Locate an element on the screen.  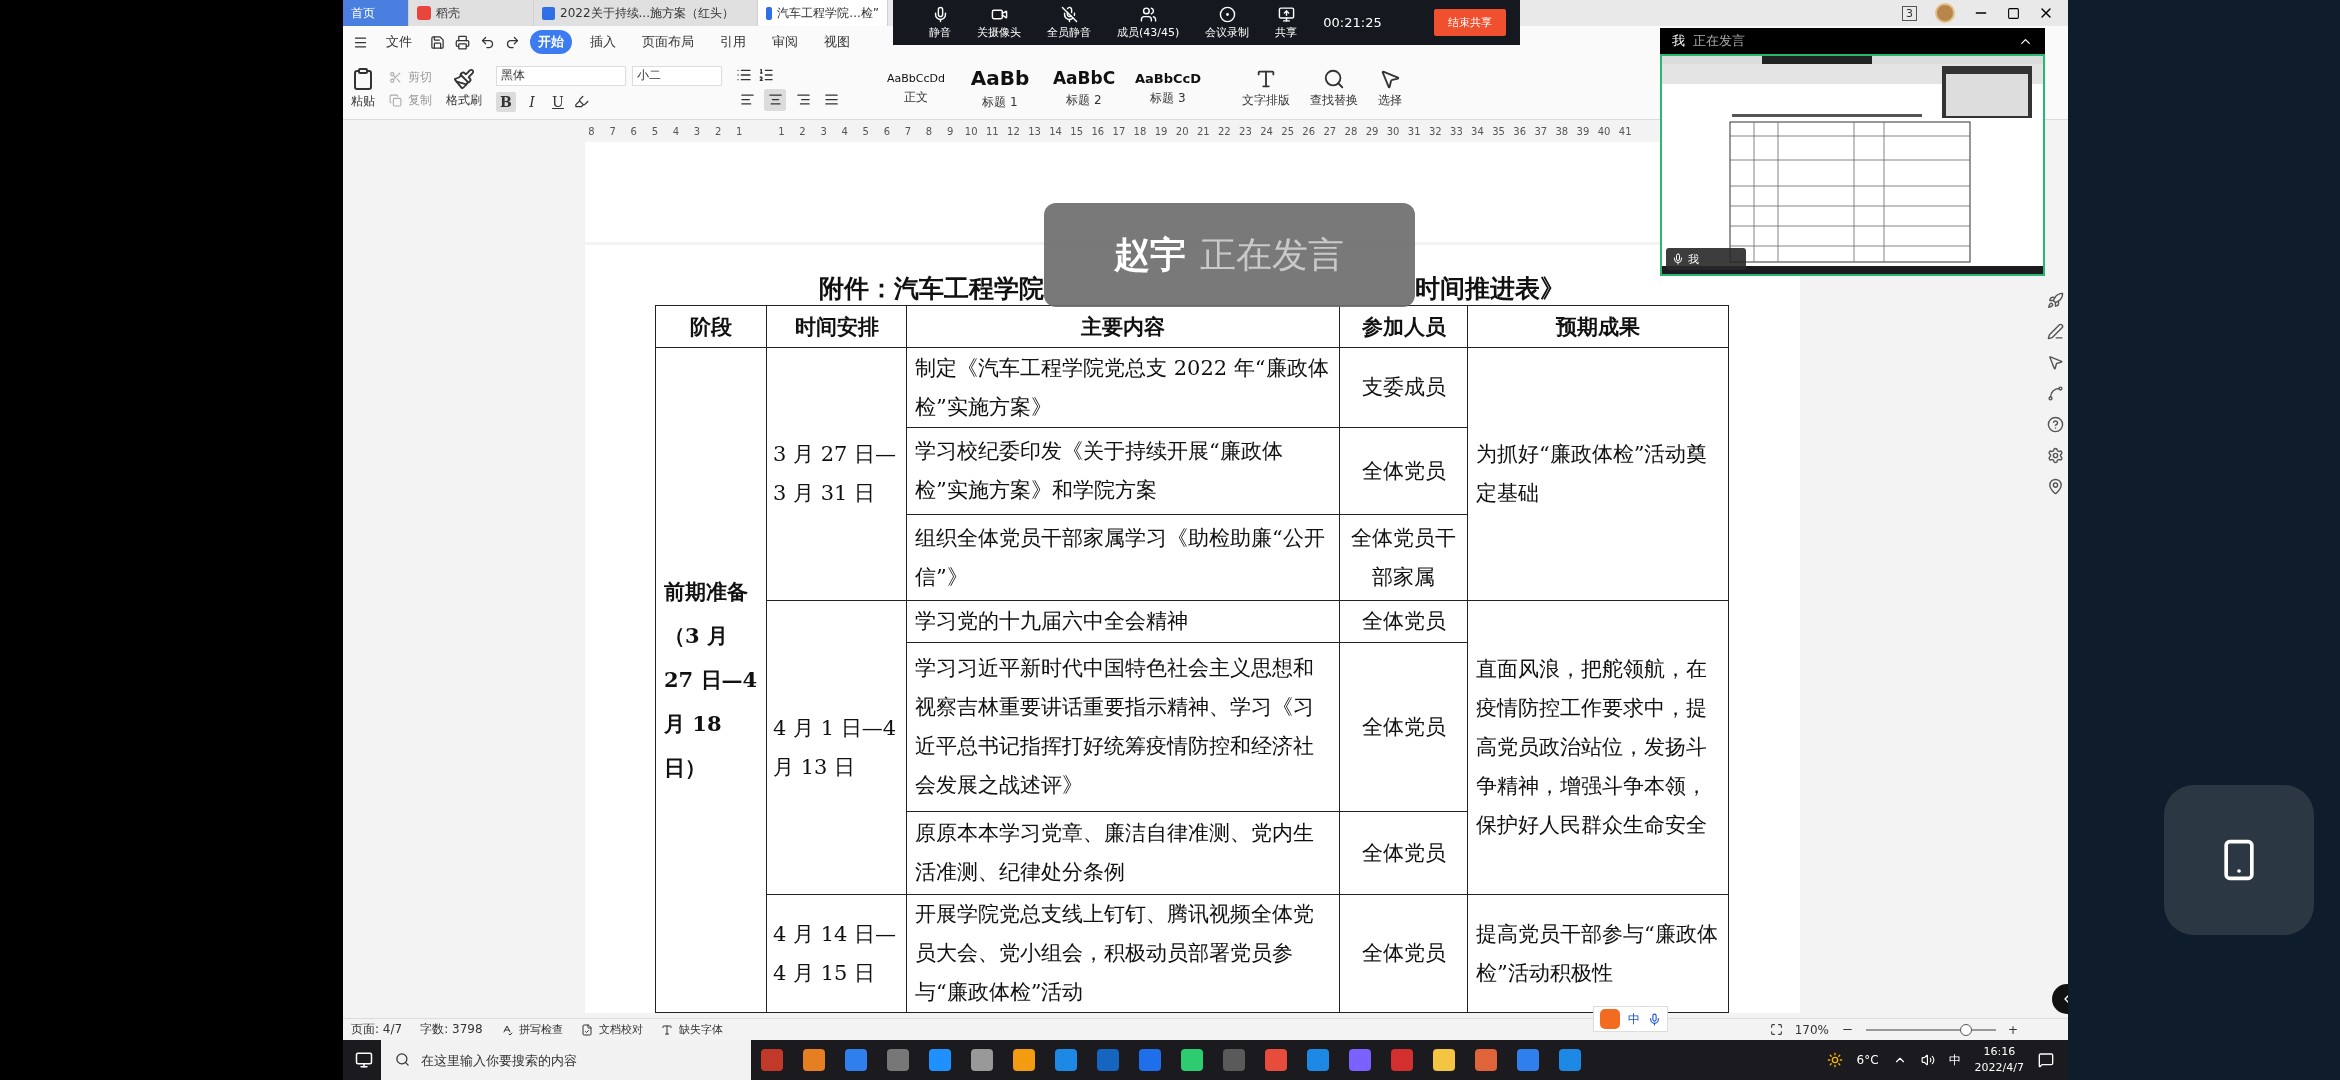
document-check-icon is located at coordinates (586, 1029).